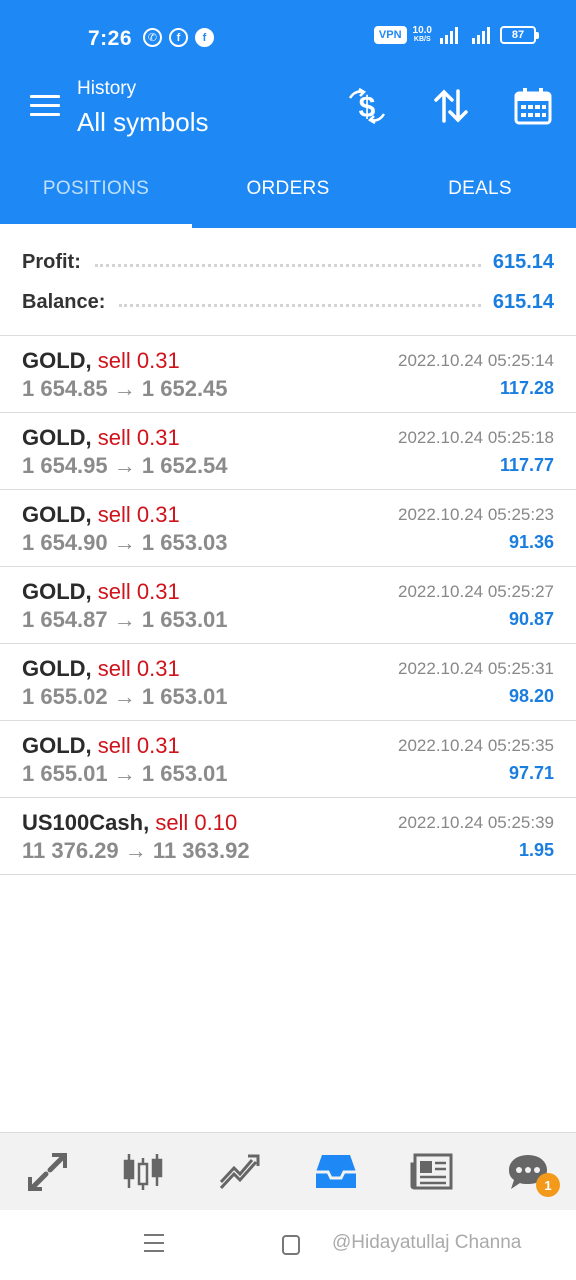 This screenshot has width=576, height=1280. Describe the element at coordinates (476, 822) in the screenshot. I see `trade-time: 2022.10.24 05:25:39` at that location.